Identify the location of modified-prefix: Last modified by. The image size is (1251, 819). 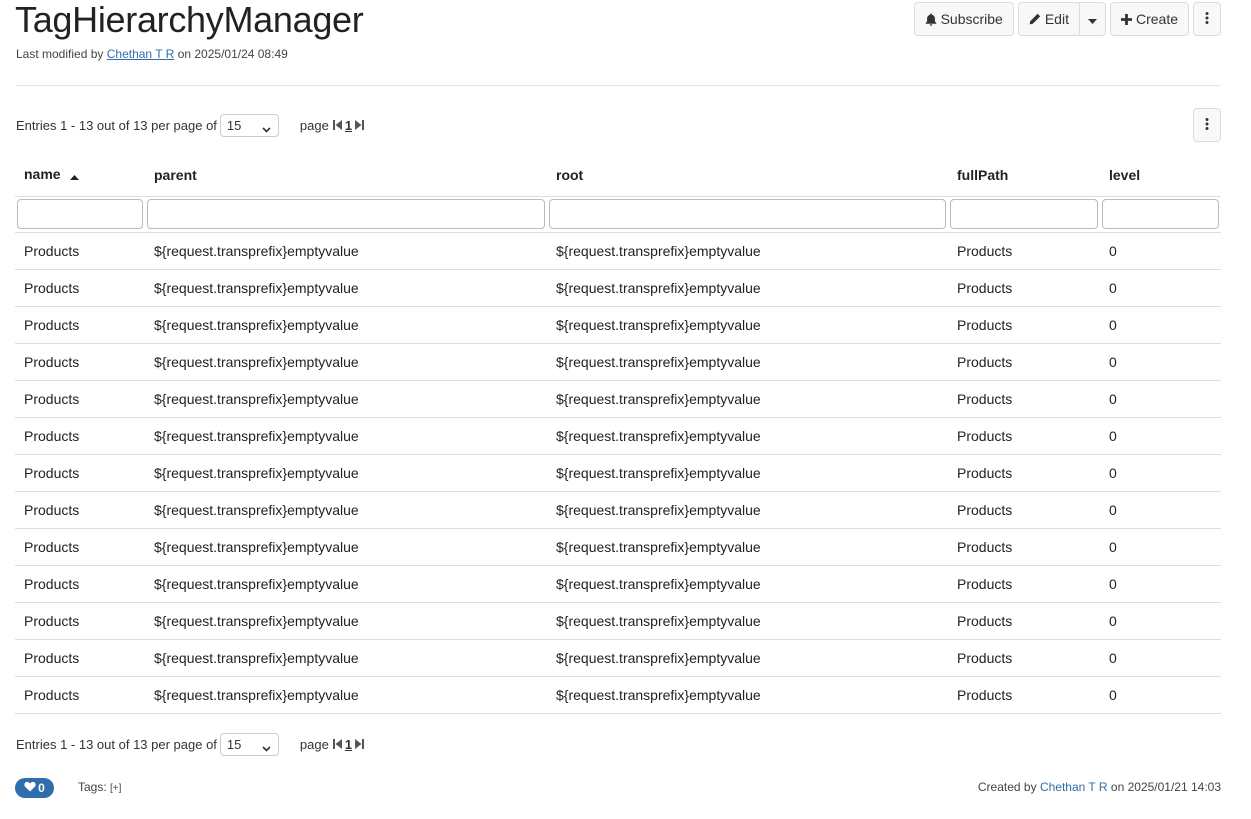
(60, 54).